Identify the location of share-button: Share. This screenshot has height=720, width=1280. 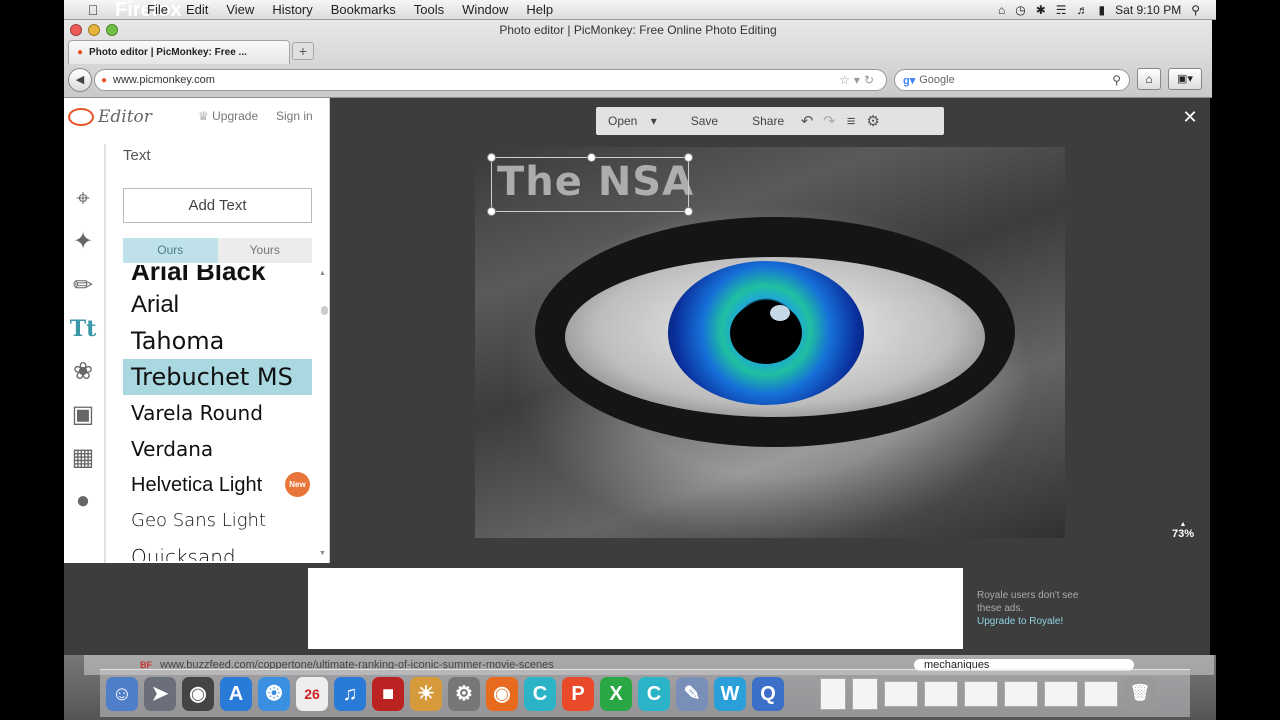
(763, 121).